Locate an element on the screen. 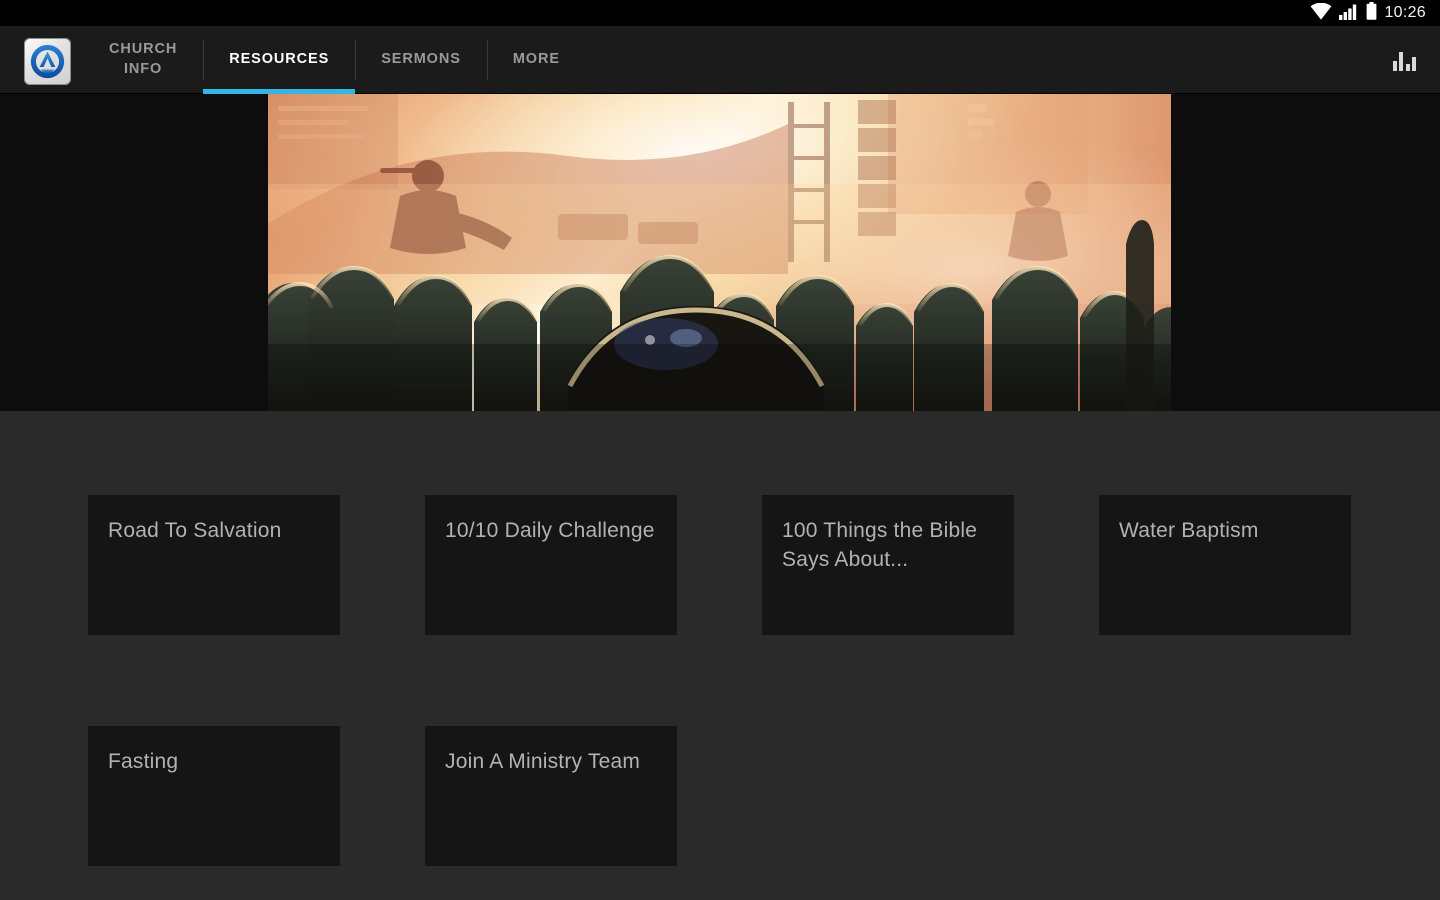  resource-tile-join-a-ministry-team: Join A Ministry Team is located at coordinates (551, 796).